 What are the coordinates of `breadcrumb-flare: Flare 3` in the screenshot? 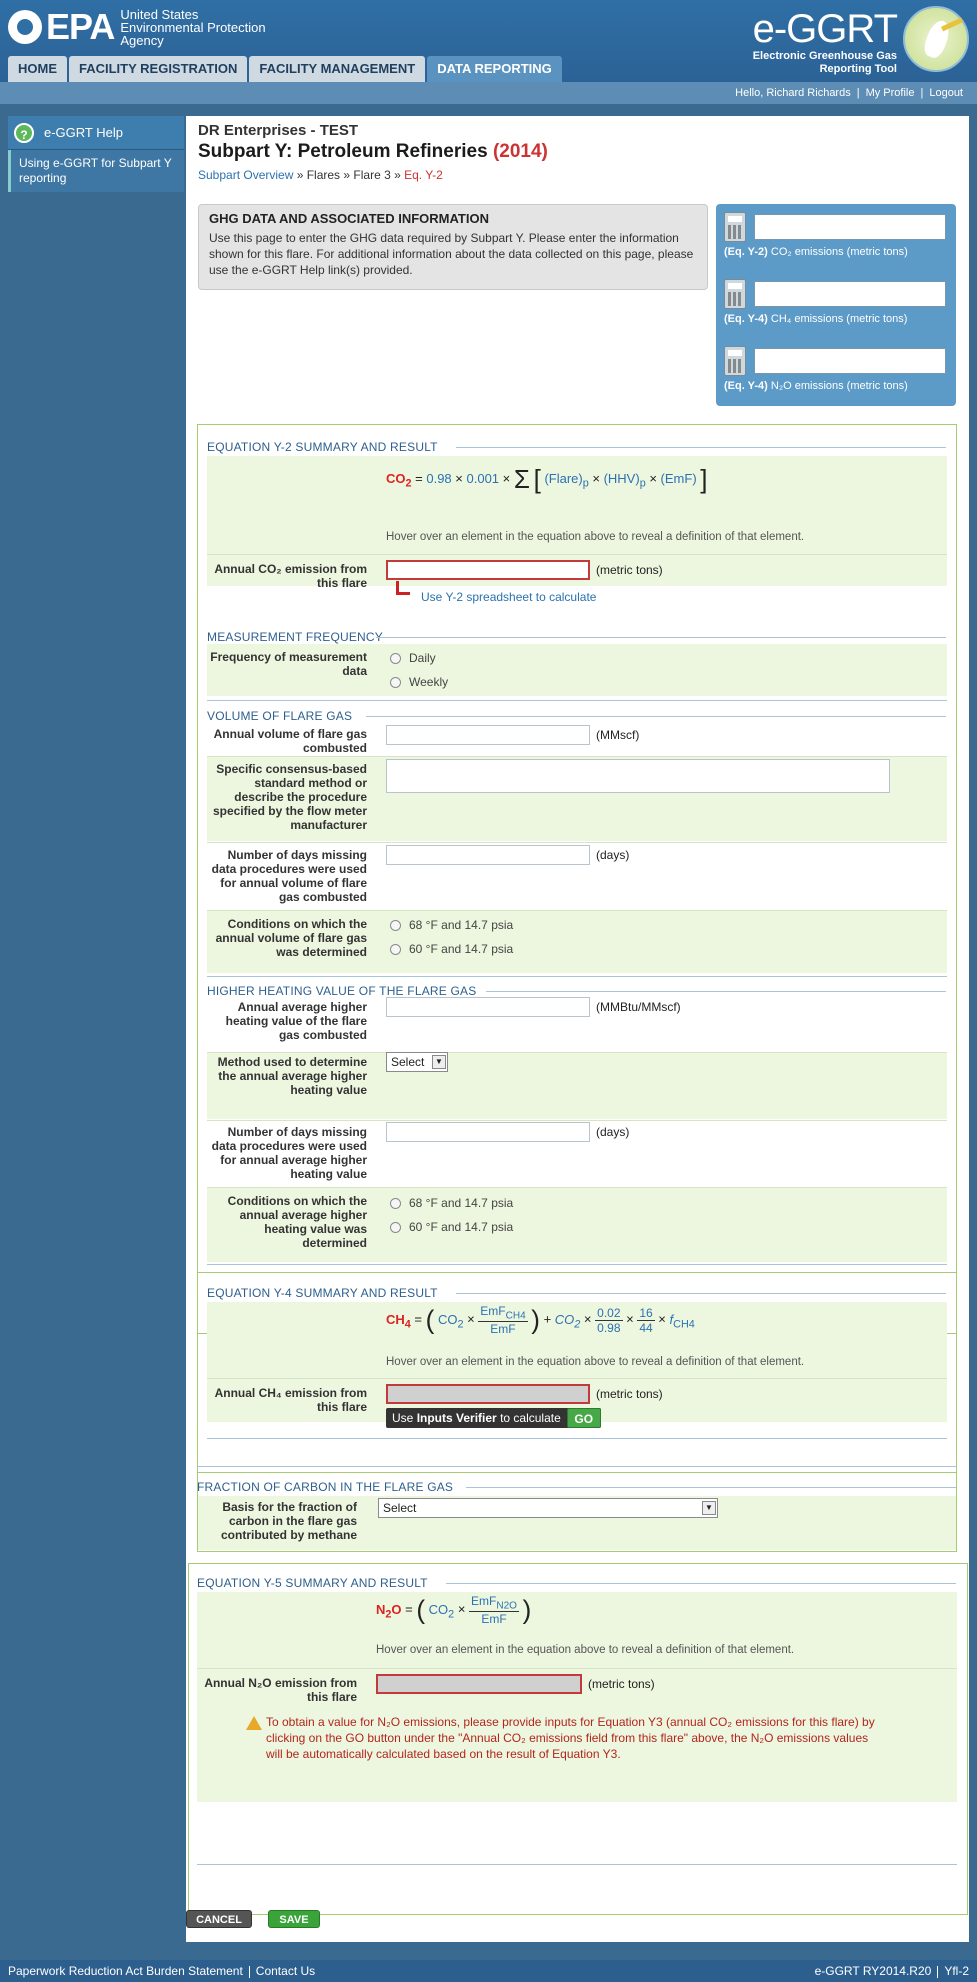 It's located at (372, 175).